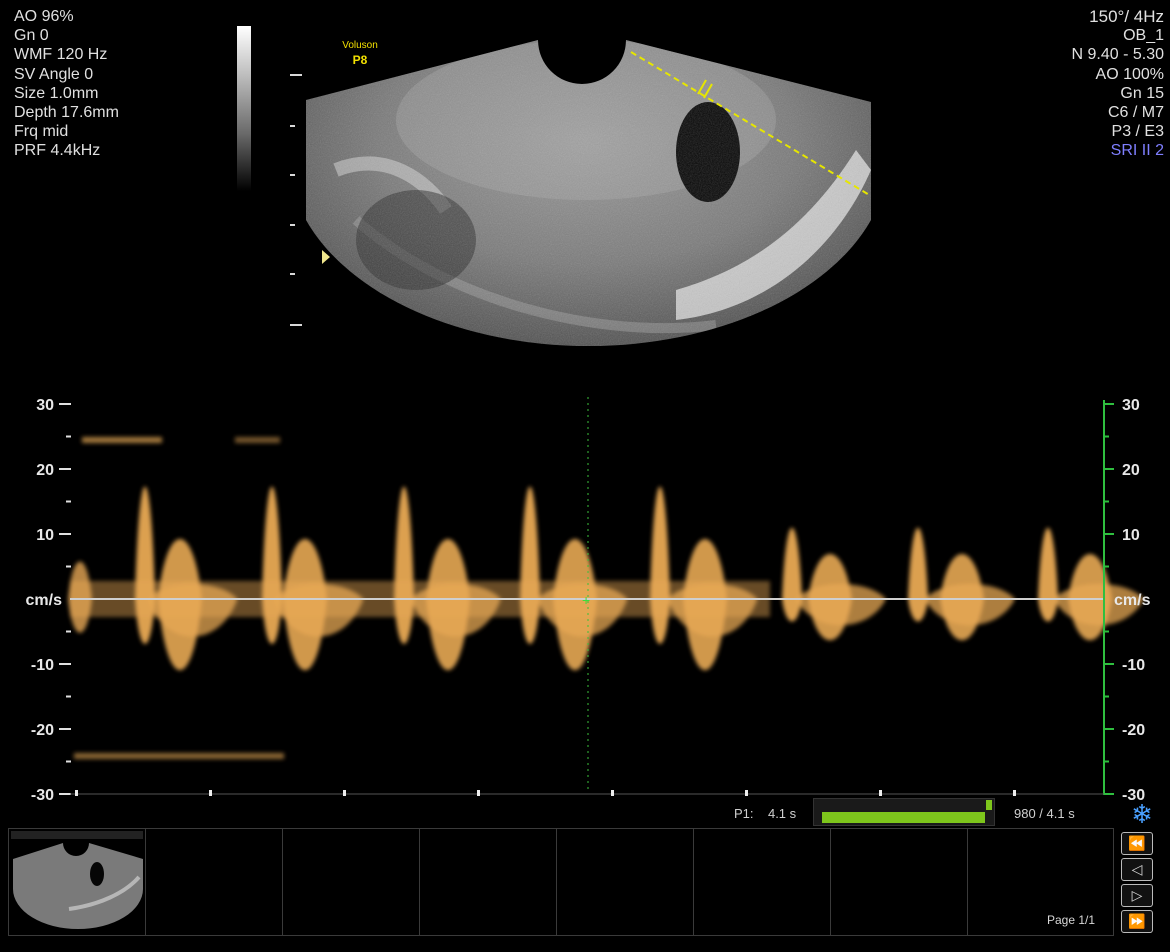 The image size is (1170, 952). Describe the element at coordinates (54, 74) in the screenshot. I see `param-sv-angle: SV Angle 0` at that location.